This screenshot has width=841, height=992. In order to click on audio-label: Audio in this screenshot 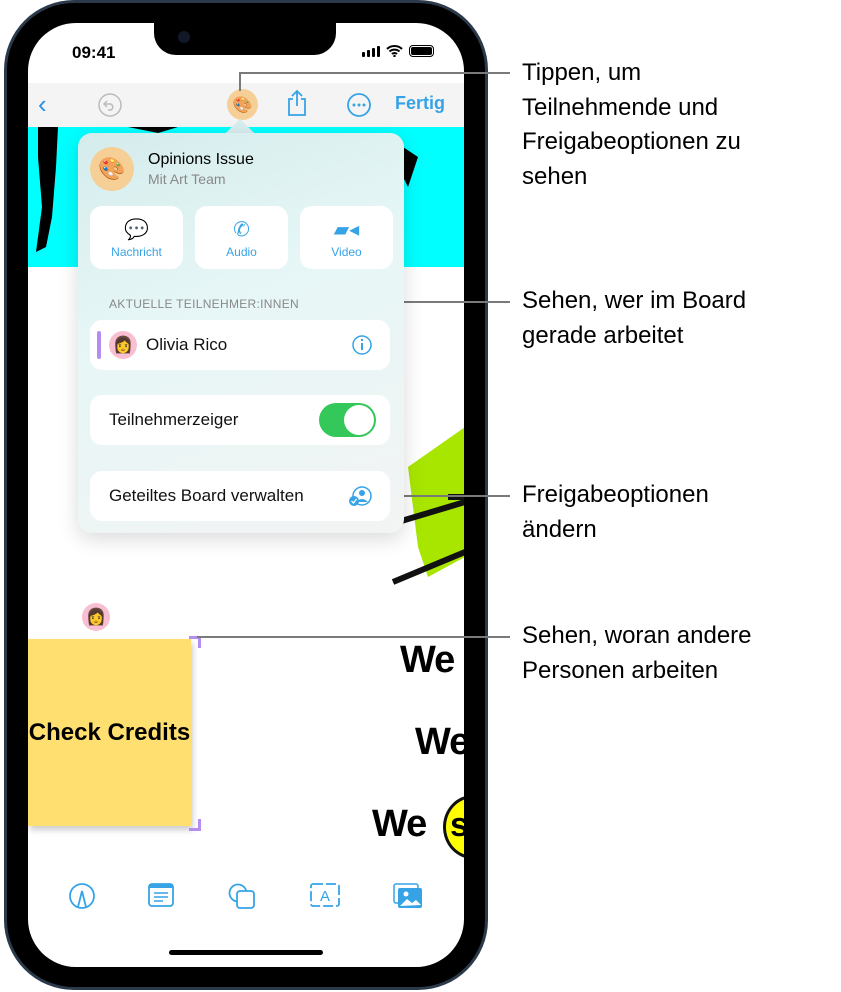, I will do `click(241, 251)`.